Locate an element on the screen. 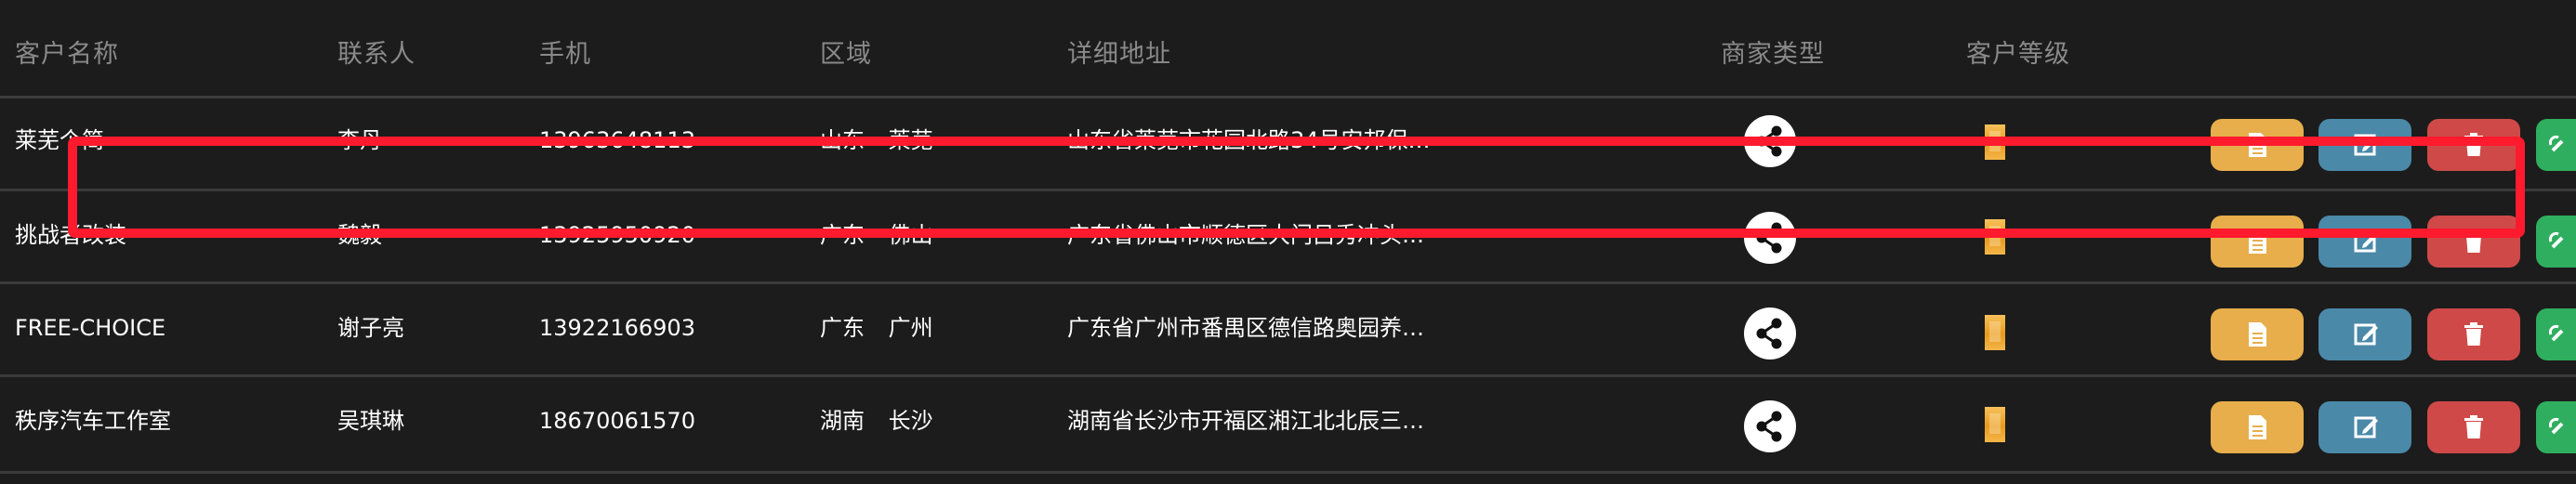 This screenshot has width=2576, height=484. phone-number: 18670061570 is located at coordinates (617, 421).